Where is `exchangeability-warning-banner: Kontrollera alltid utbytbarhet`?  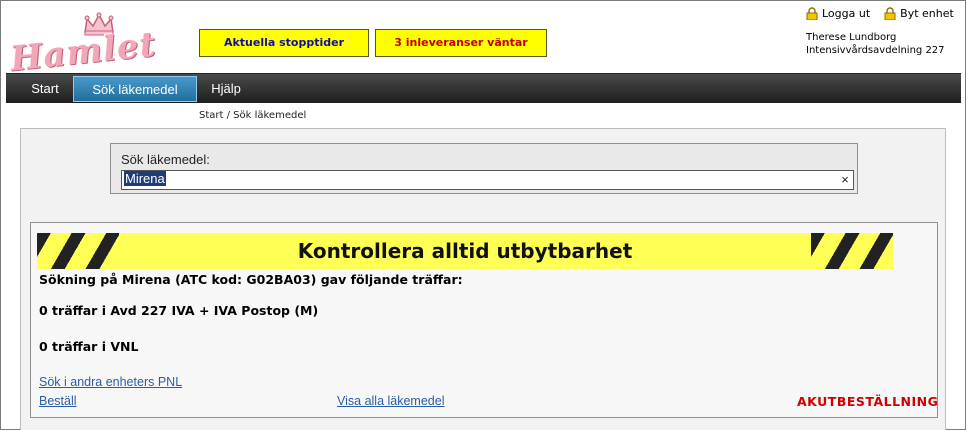
exchangeability-warning-banner: Kontrollera alltid utbytbarhet is located at coordinates (465, 251).